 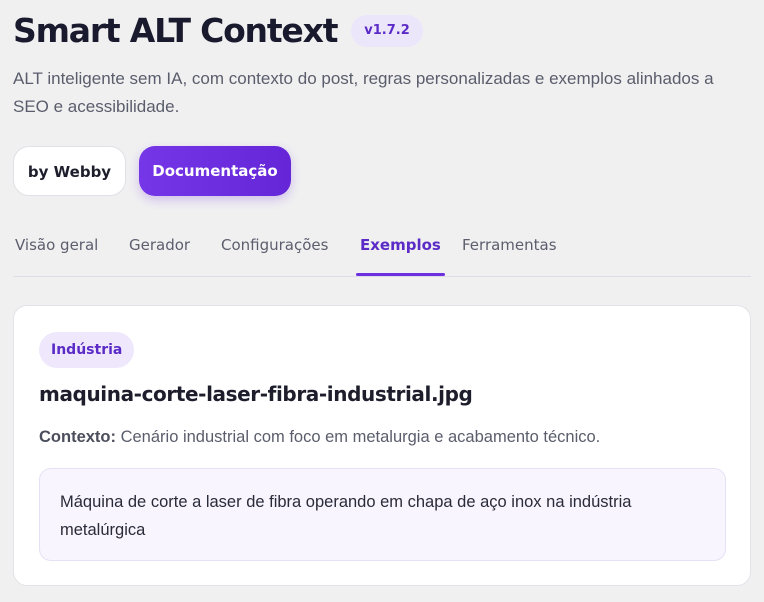 I want to click on header-actions: by Webby Documentação, so click(x=152, y=171).